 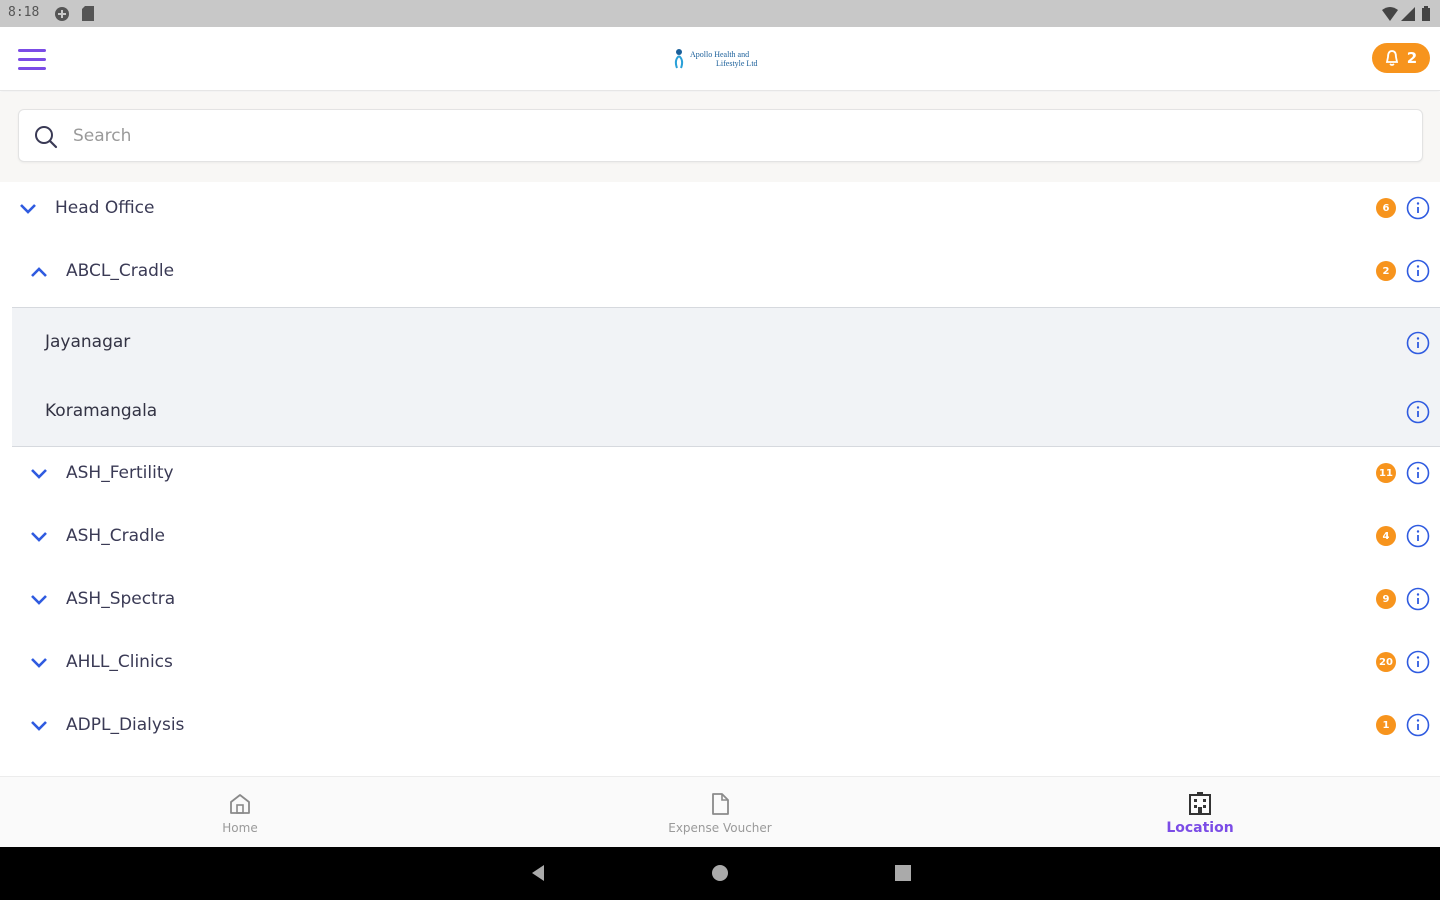 I want to click on home-circle-icon, so click(x=720, y=873).